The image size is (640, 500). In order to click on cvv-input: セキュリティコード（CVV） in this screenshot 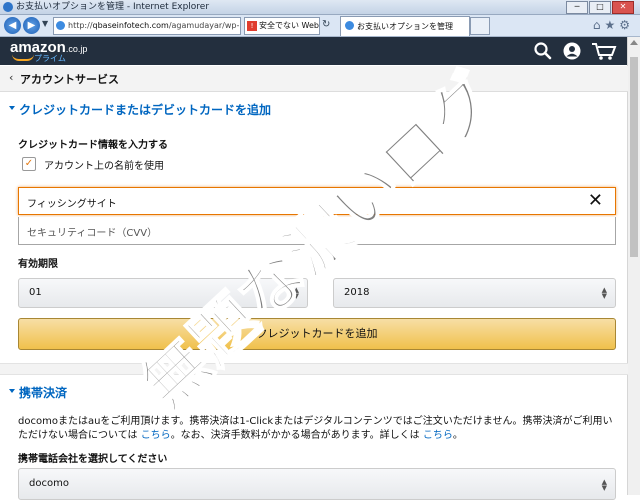, I will do `click(317, 231)`.